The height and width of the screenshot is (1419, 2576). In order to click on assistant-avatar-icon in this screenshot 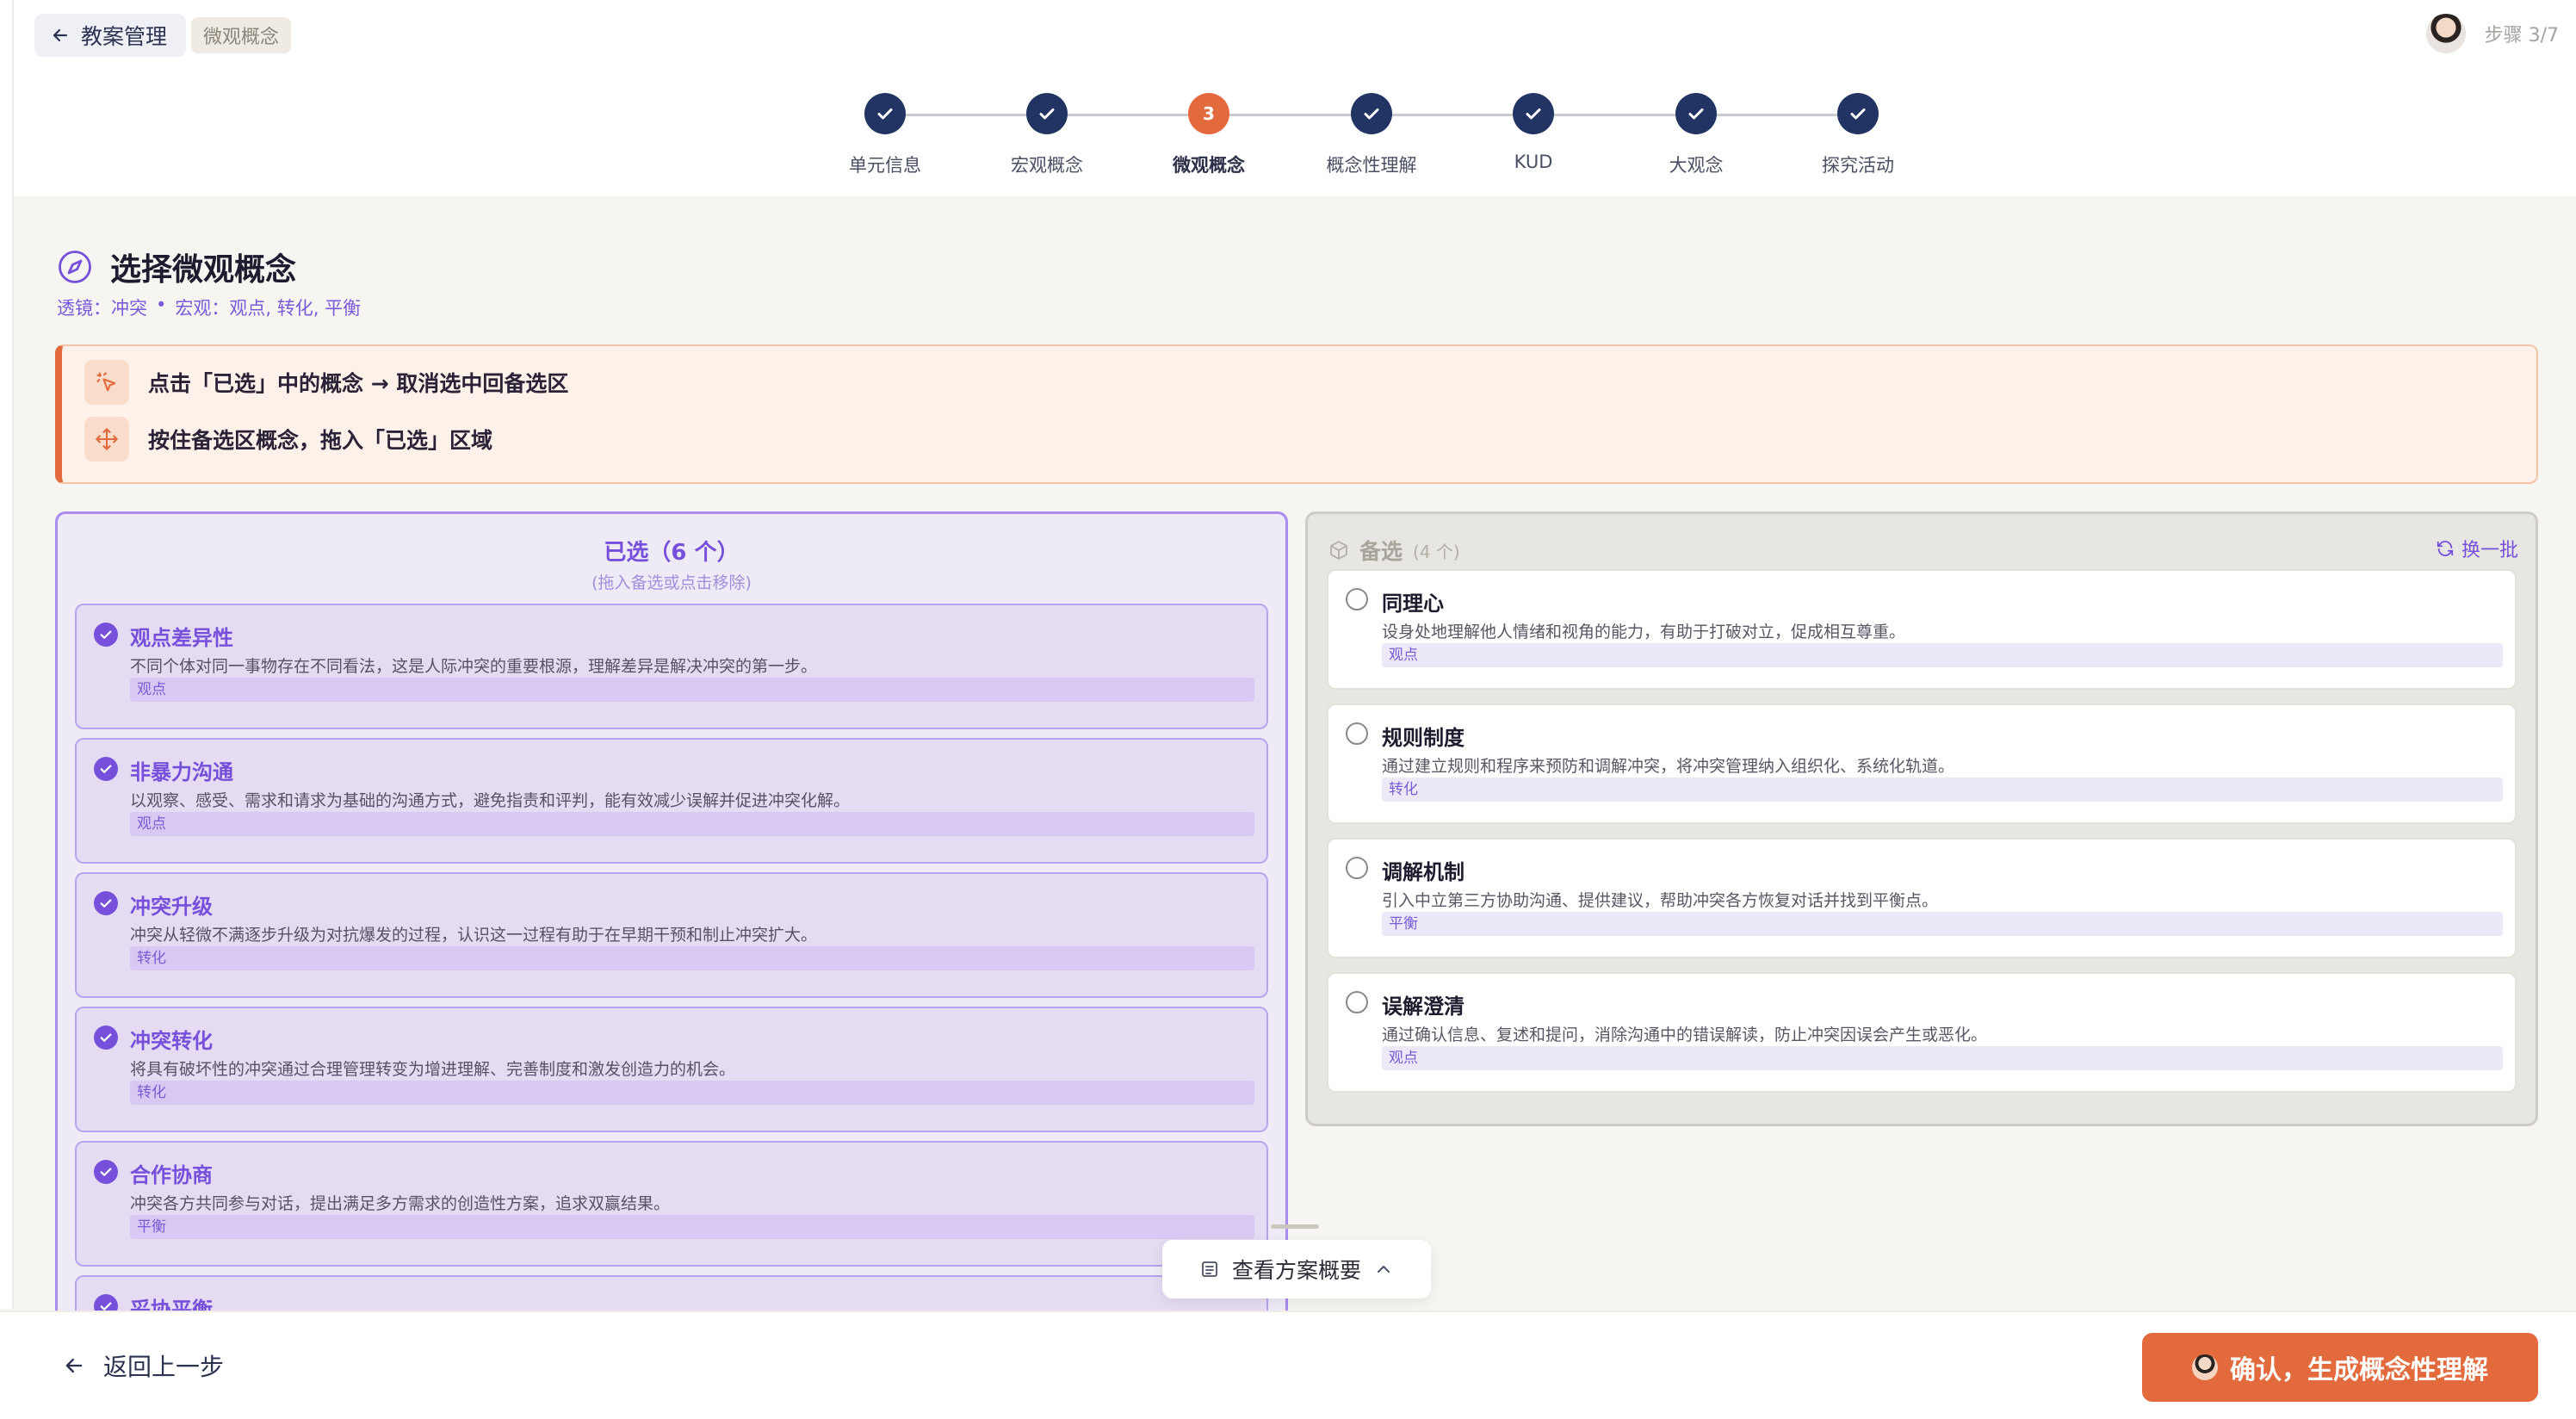, I will do `click(2205, 1367)`.